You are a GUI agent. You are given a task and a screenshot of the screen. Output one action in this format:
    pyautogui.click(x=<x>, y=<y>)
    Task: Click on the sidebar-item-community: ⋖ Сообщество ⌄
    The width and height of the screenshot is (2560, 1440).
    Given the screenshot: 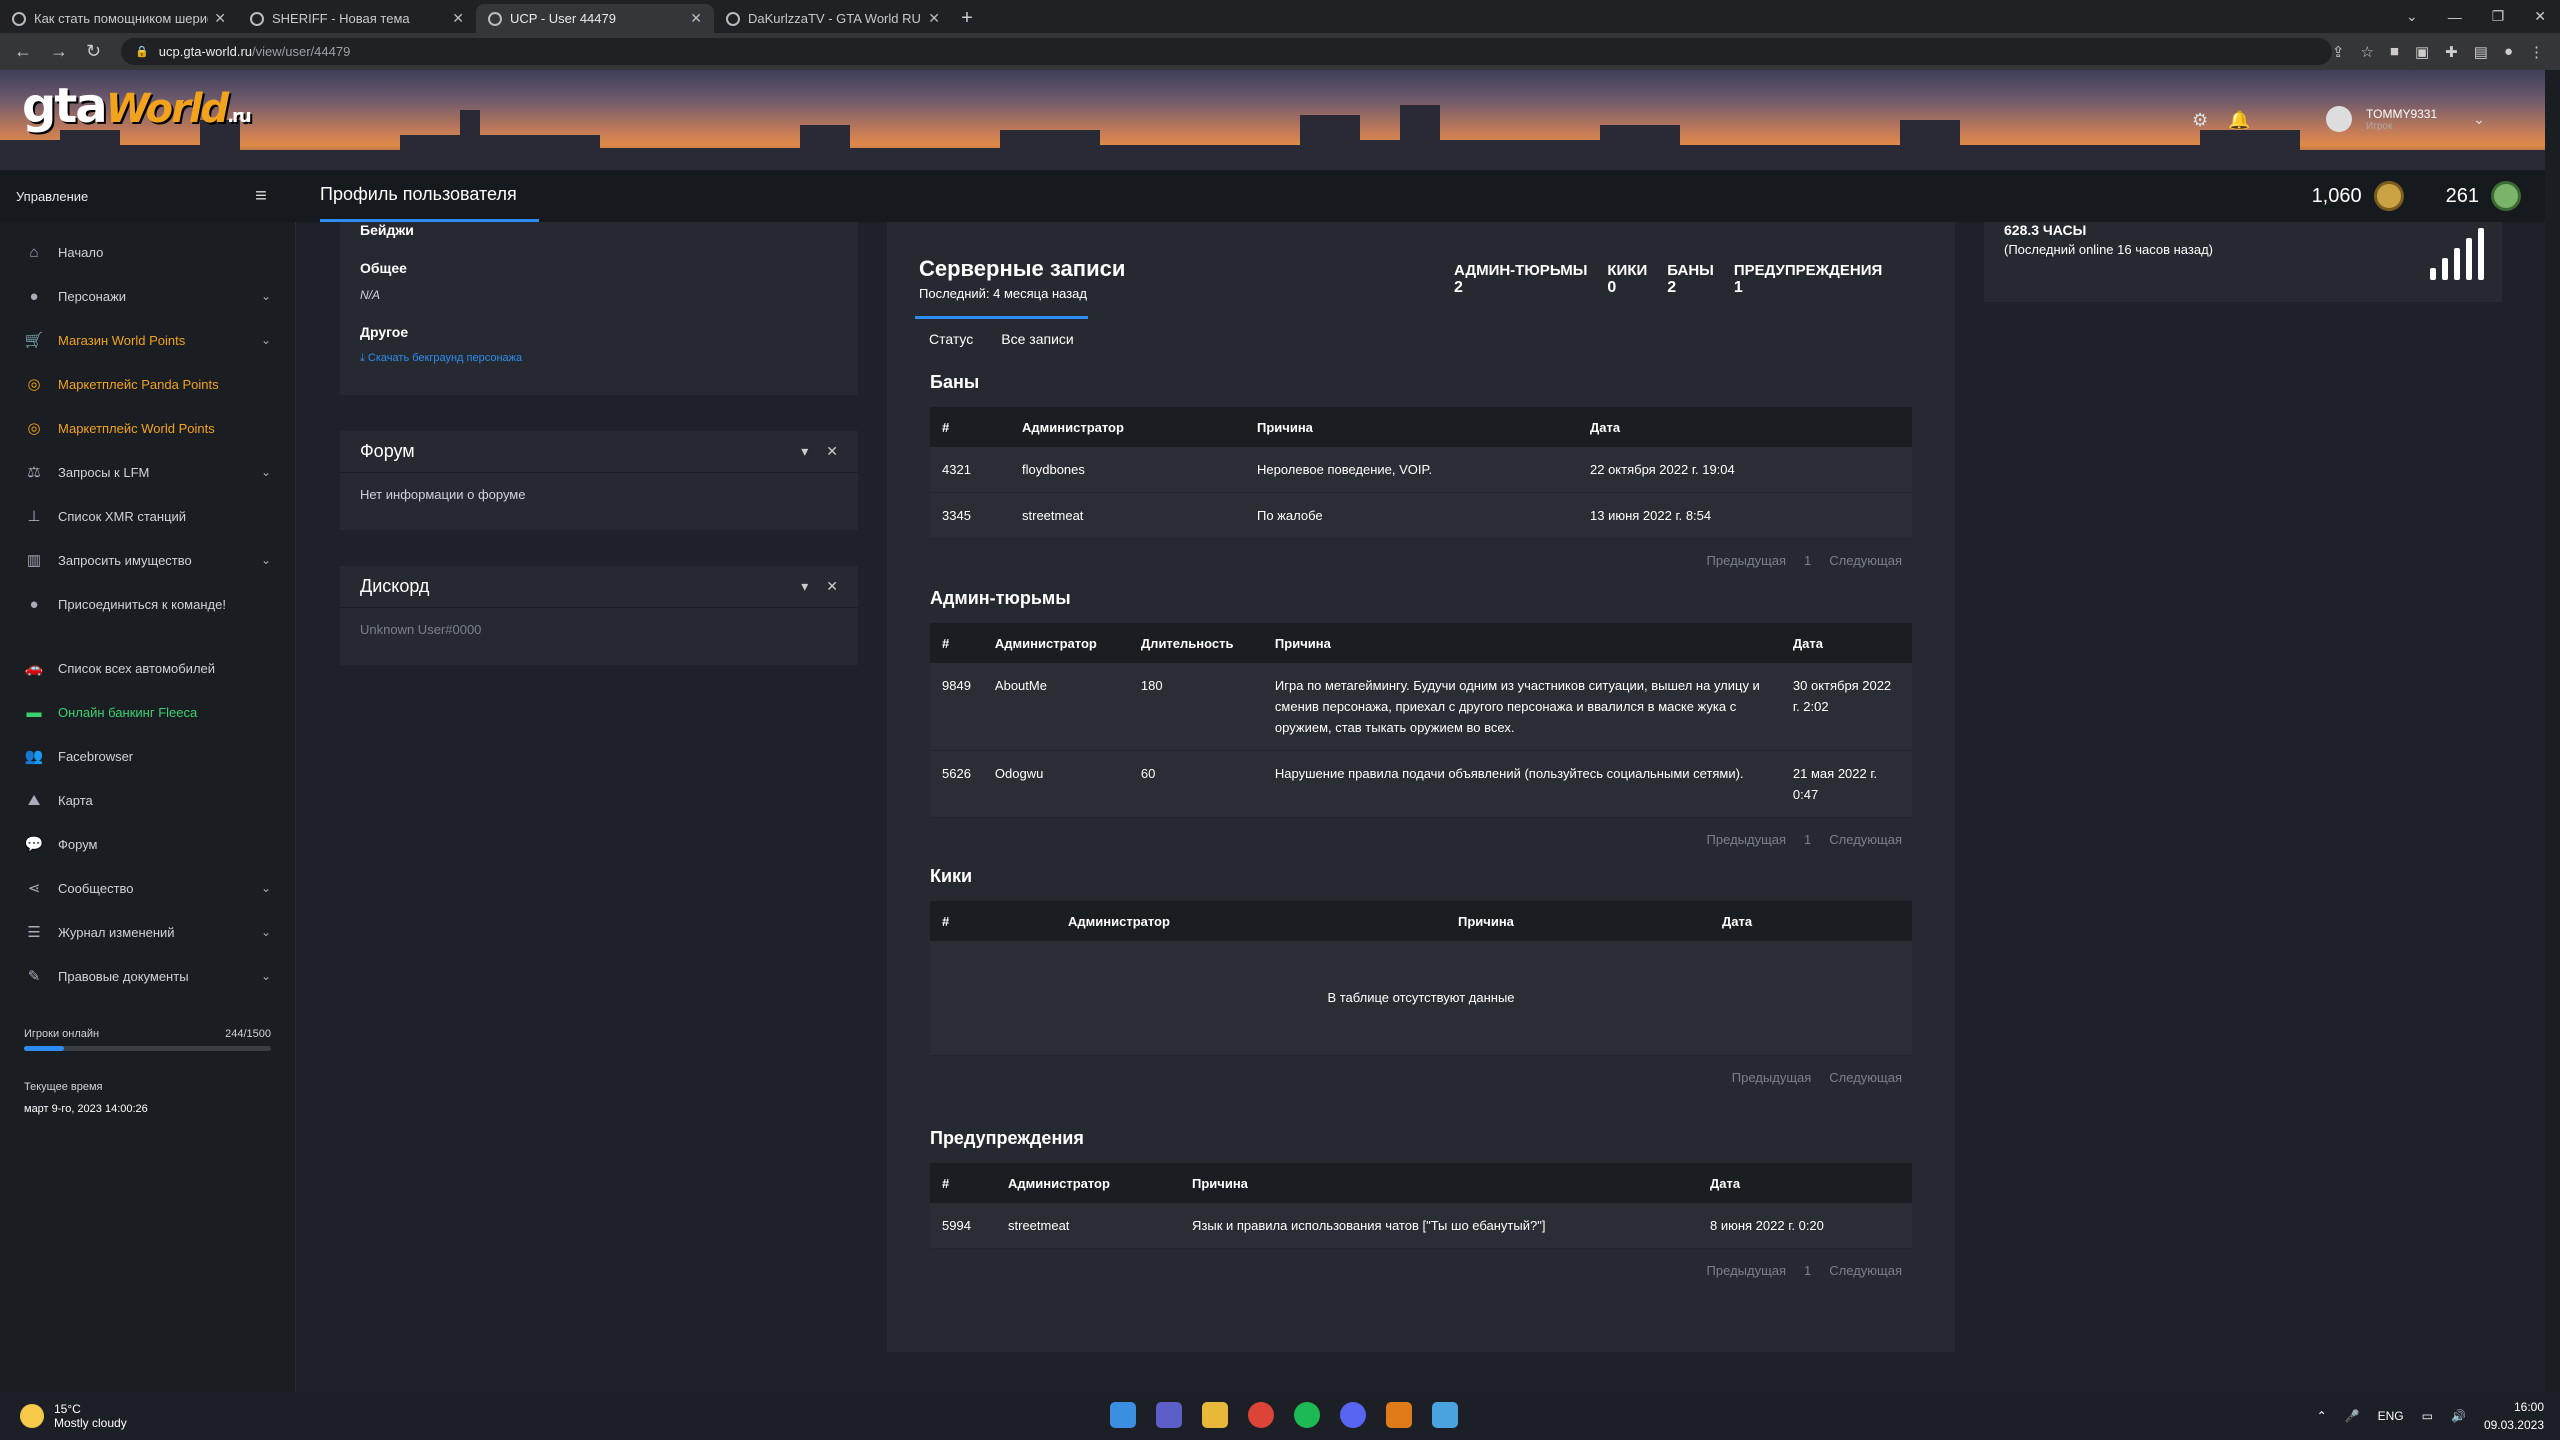 What is the action you would take?
    pyautogui.click(x=147, y=888)
    